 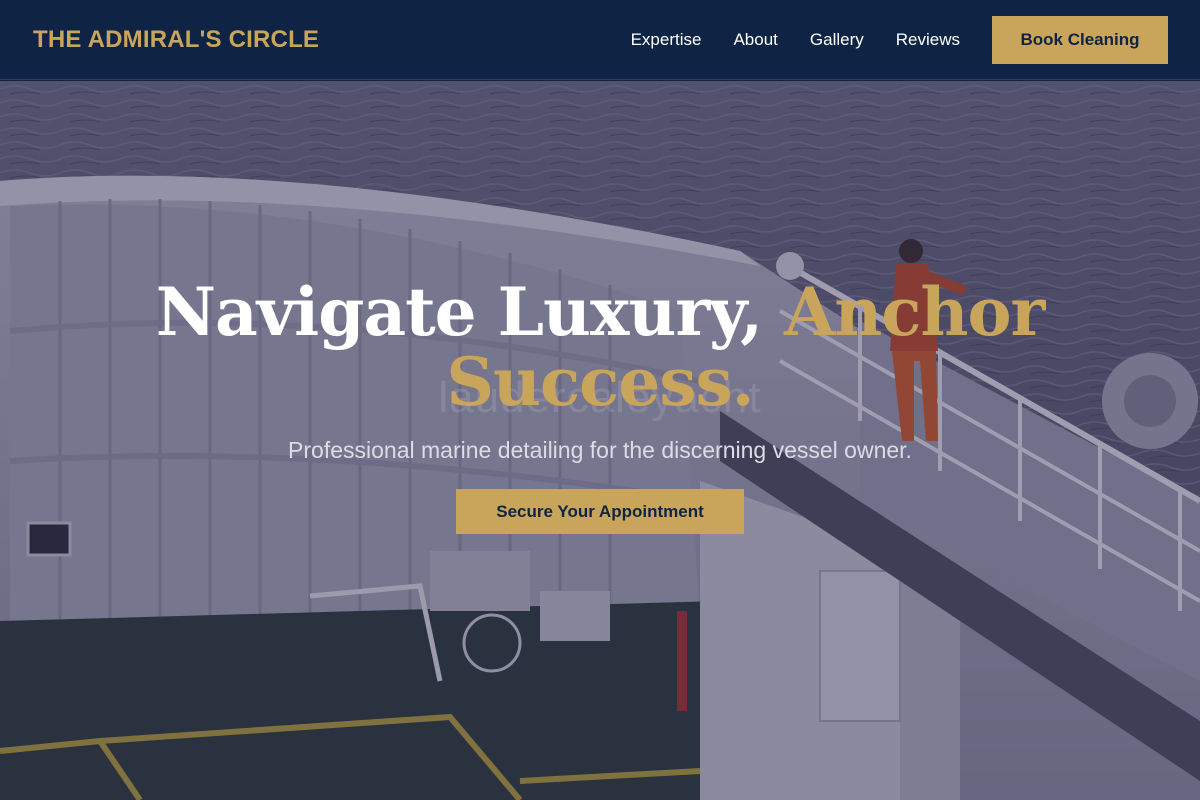 I want to click on nav-link-expertise: Expertise, so click(x=666, y=40).